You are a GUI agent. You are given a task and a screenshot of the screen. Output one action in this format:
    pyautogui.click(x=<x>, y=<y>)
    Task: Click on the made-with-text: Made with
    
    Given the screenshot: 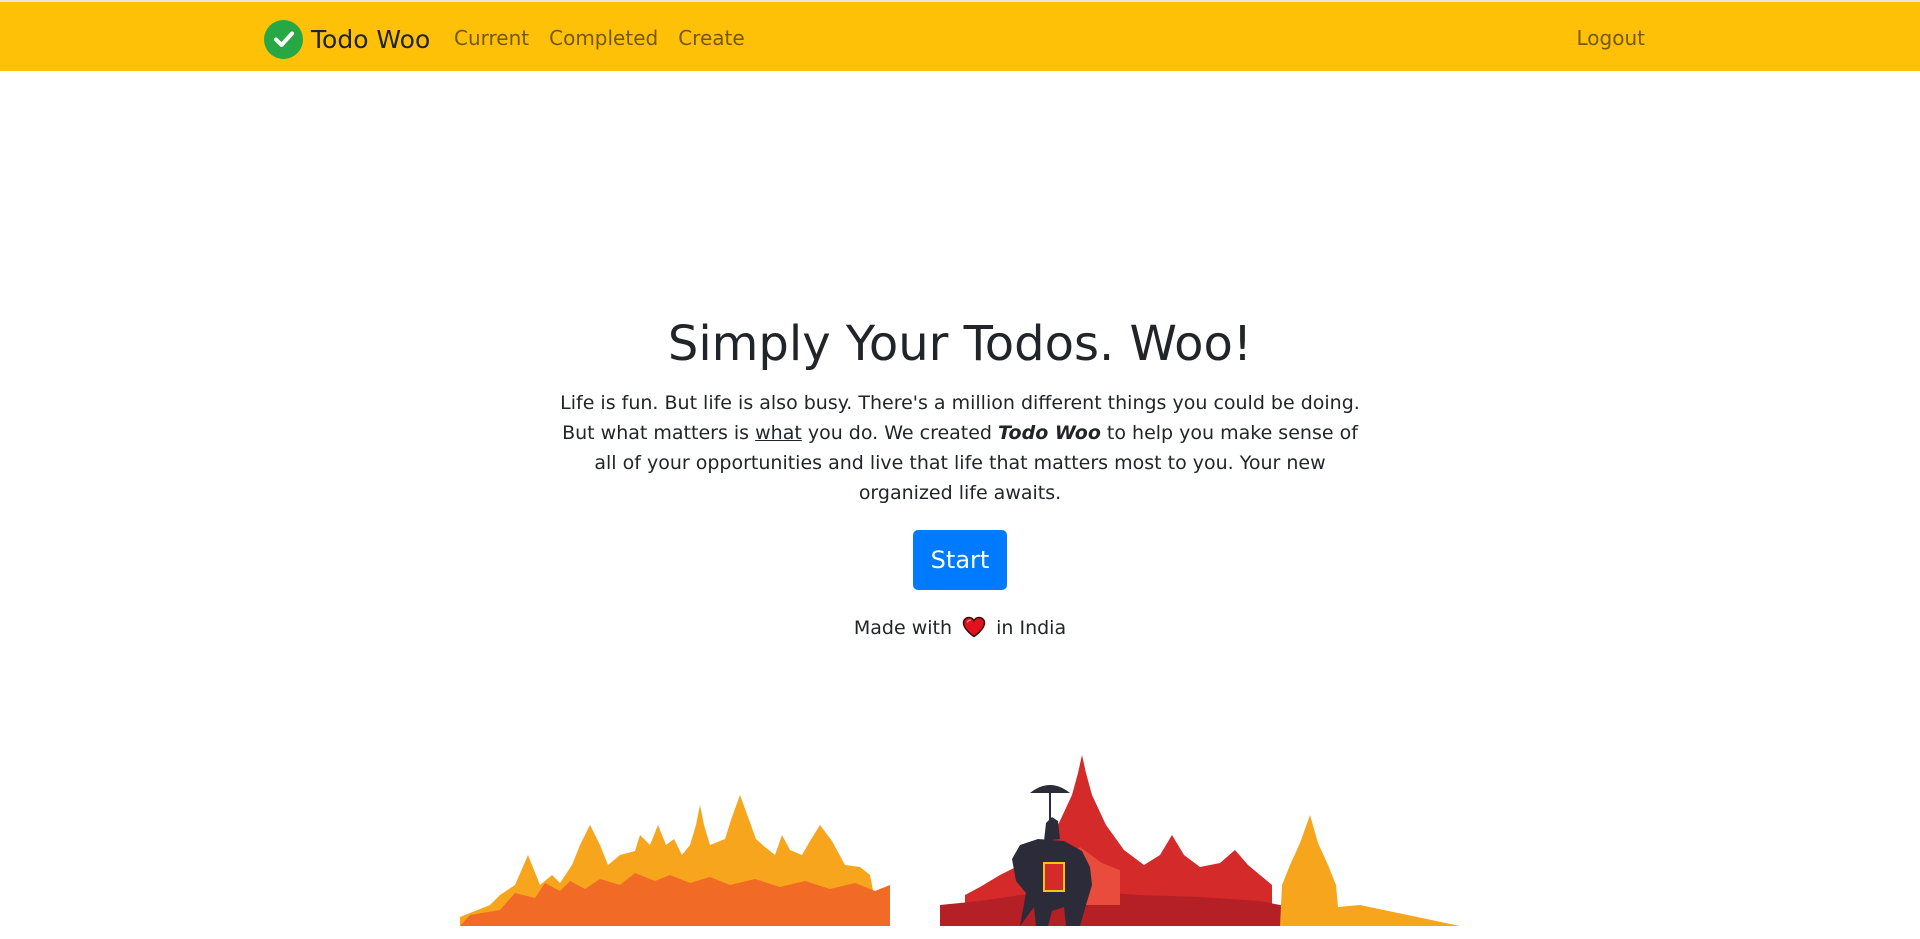 What is the action you would take?
    pyautogui.click(x=903, y=628)
    